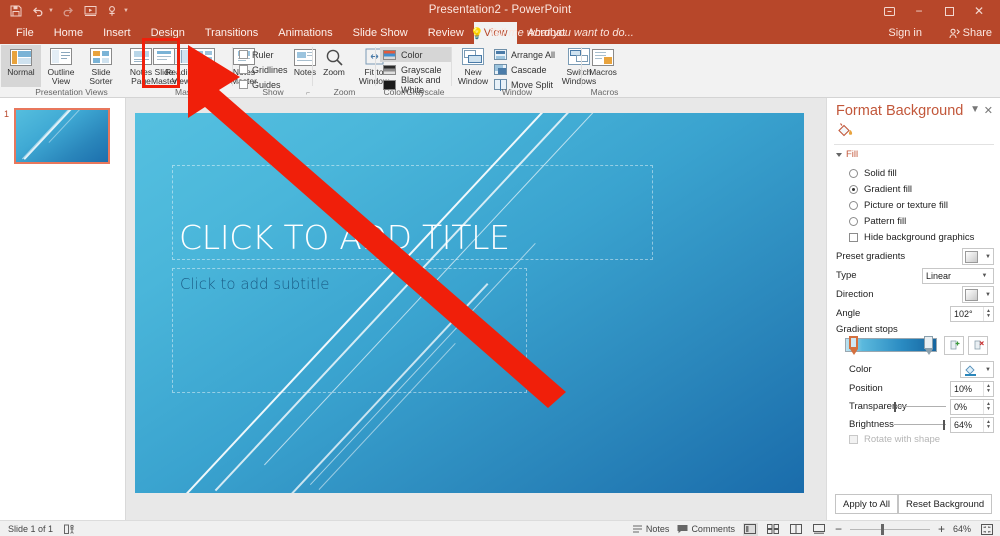  Describe the element at coordinates (905, 33) in the screenshot. I see `sign-in-button: Sign in` at that location.